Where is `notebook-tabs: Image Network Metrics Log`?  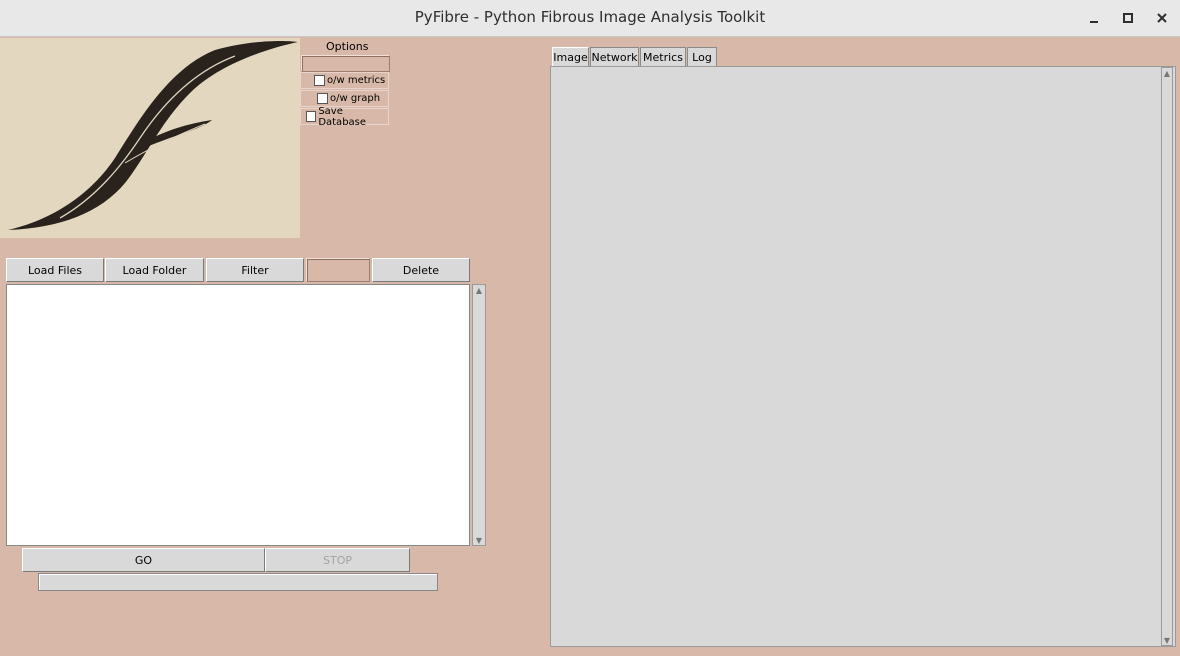
notebook-tabs: Image Network Metrics Log is located at coordinates (863, 57).